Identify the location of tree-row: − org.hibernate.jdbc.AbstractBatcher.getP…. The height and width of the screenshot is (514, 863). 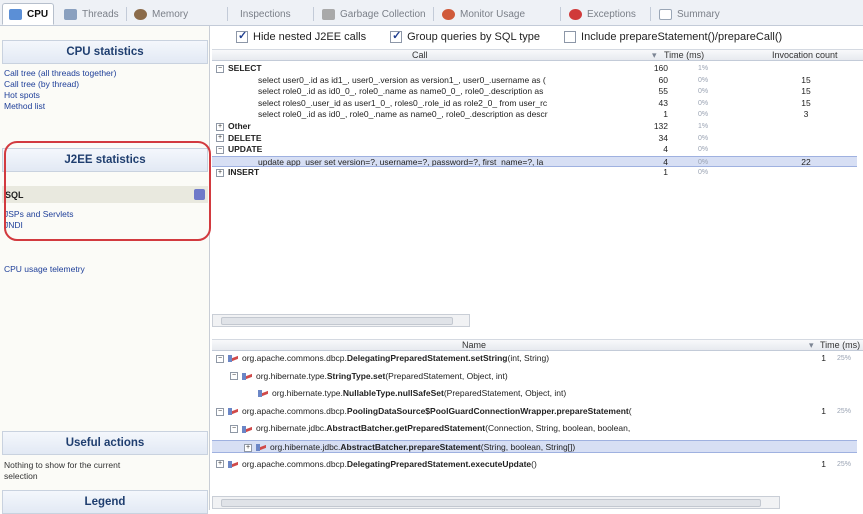
(534, 428).